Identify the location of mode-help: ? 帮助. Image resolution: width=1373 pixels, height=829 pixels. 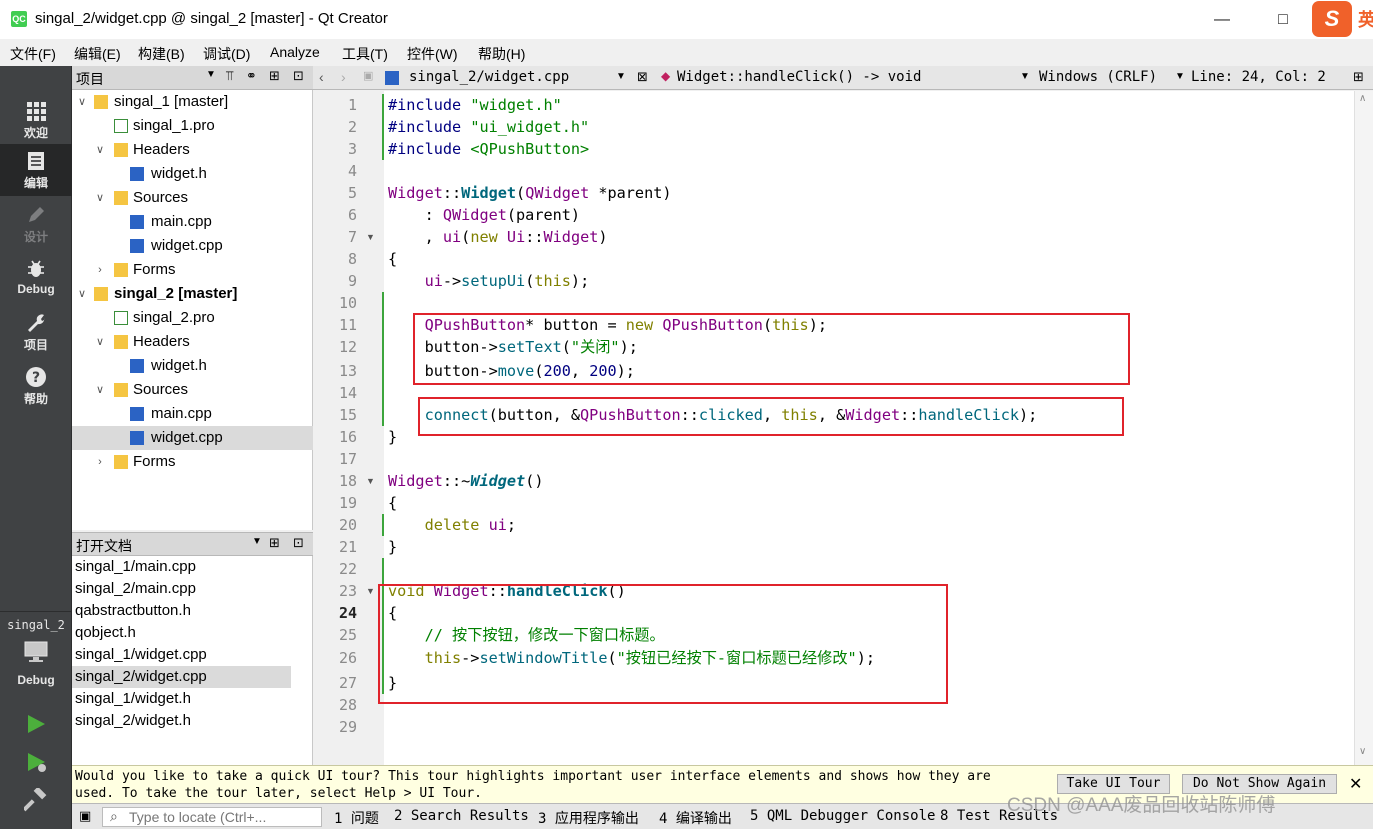
(36, 386).